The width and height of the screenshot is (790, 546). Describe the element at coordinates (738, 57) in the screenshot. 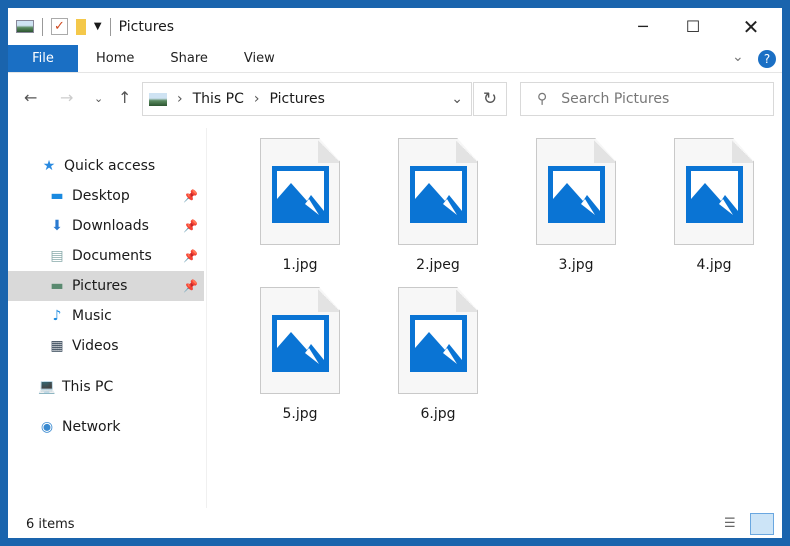

I see `expand-ribbon-icon: ⌄` at that location.